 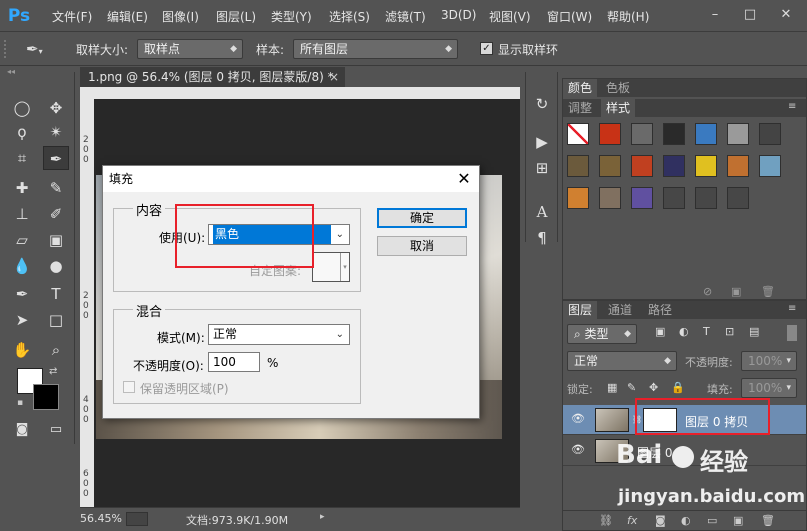 I want to click on tab-adjustments: 调整, so click(x=580, y=108).